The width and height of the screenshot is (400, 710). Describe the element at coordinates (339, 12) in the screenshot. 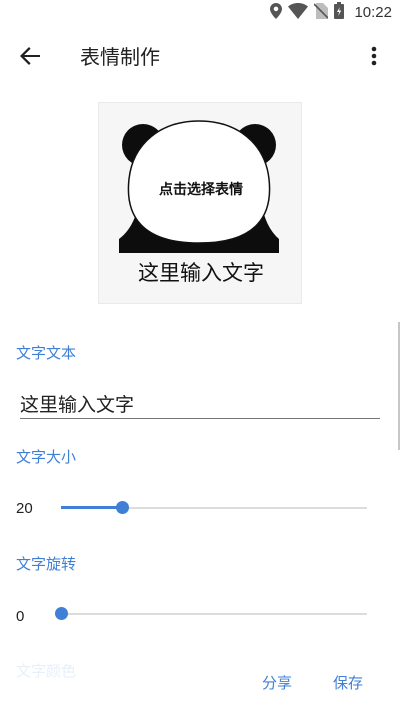

I see `battery-icon` at that location.